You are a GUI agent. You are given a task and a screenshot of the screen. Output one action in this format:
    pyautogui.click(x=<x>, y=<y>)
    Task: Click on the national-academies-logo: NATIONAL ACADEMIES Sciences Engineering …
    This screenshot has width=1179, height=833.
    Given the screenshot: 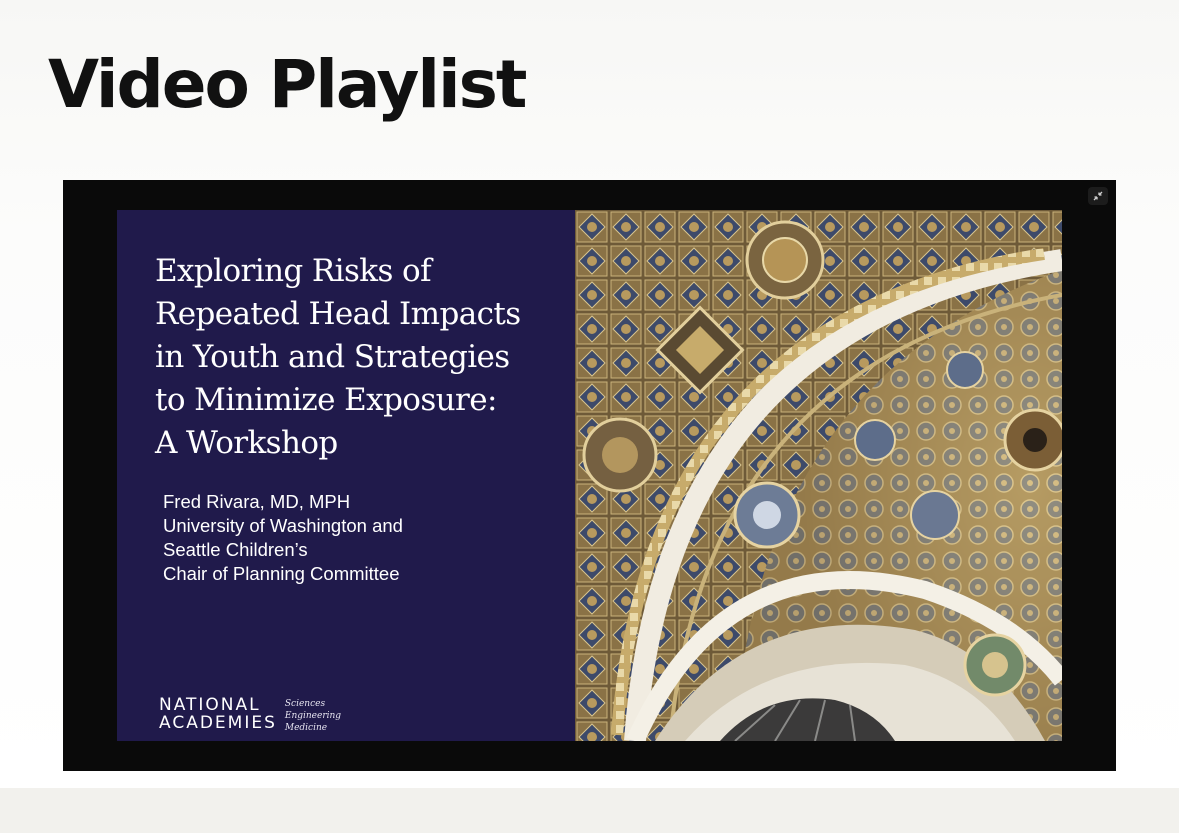 What is the action you would take?
    pyautogui.click(x=250, y=715)
    